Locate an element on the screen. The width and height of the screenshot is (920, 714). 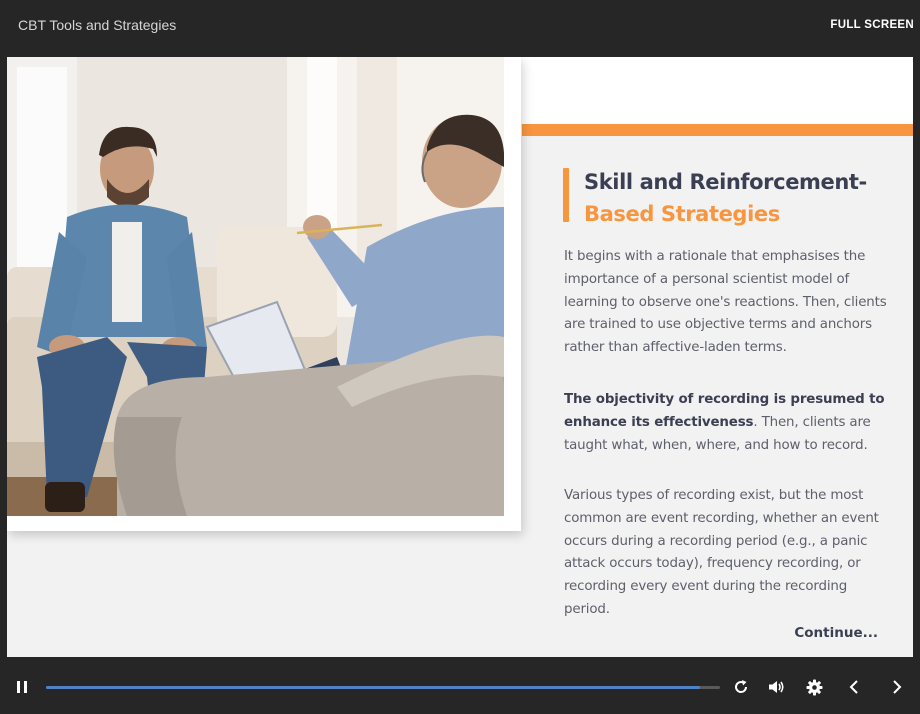
progress-fill is located at coordinates (373, 687).